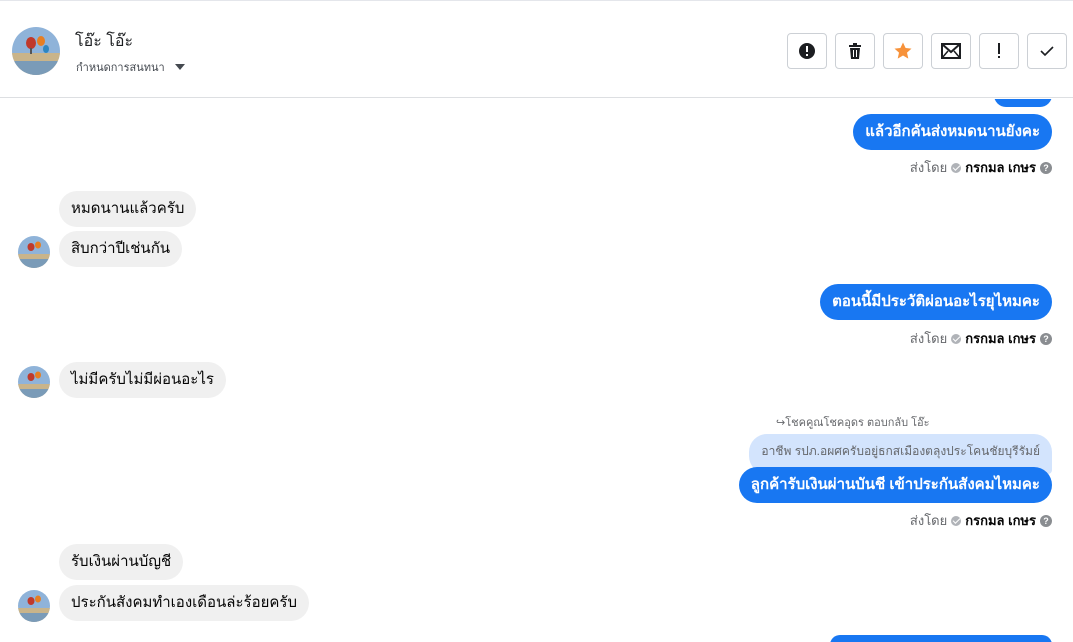  I want to click on star-button, so click(903, 51).